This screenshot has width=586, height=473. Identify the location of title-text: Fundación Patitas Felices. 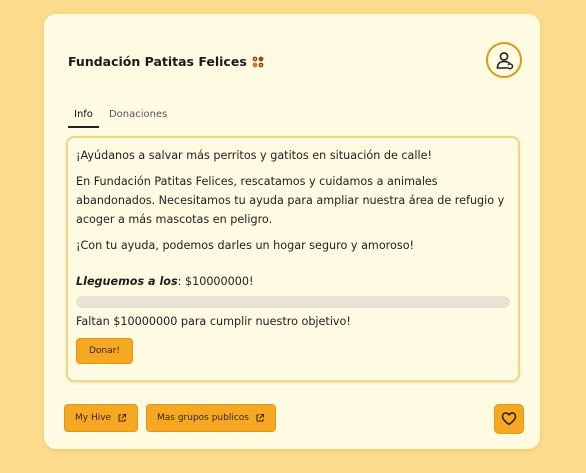
(157, 61).